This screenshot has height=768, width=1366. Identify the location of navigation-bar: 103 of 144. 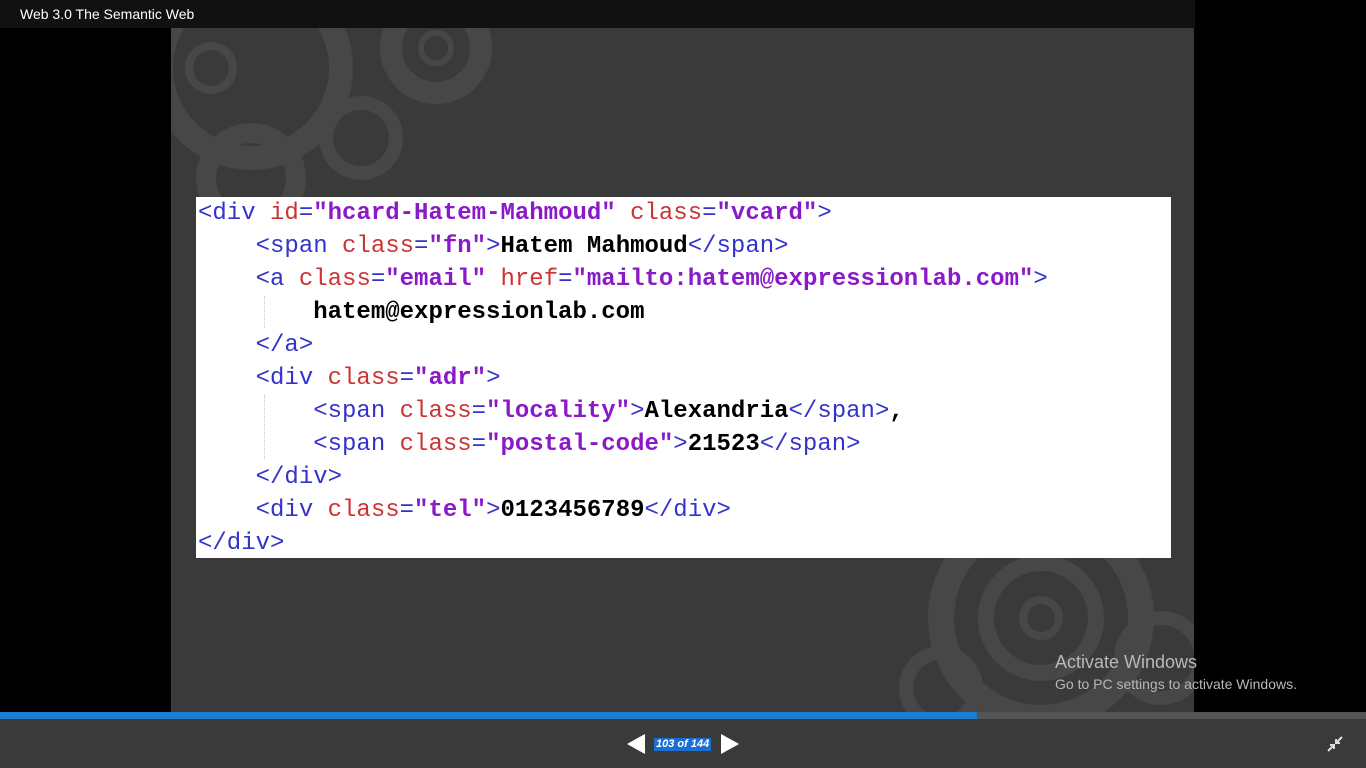
(683, 743).